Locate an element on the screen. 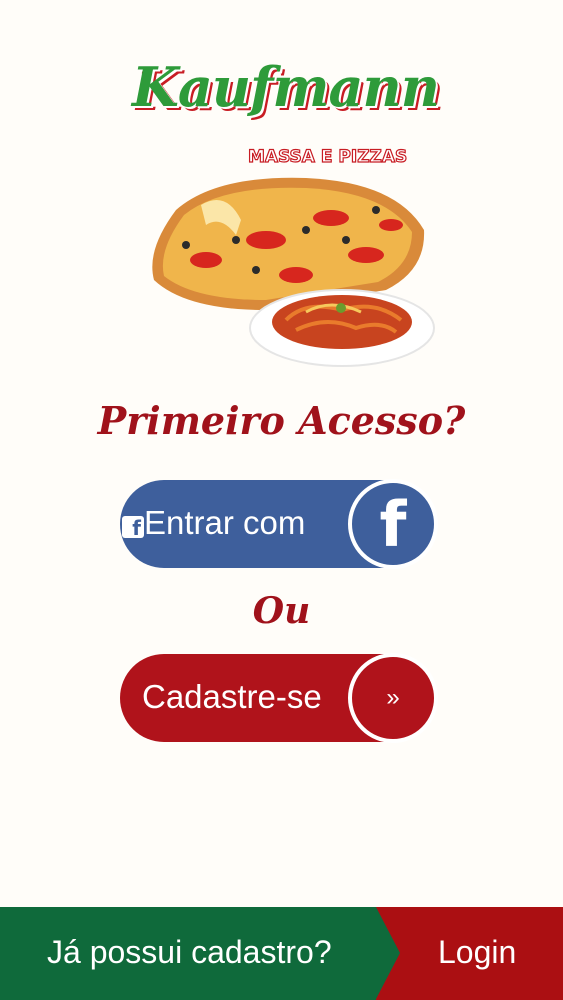 This screenshot has height=1000, width=563. login-button: Login is located at coordinates (469, 953).